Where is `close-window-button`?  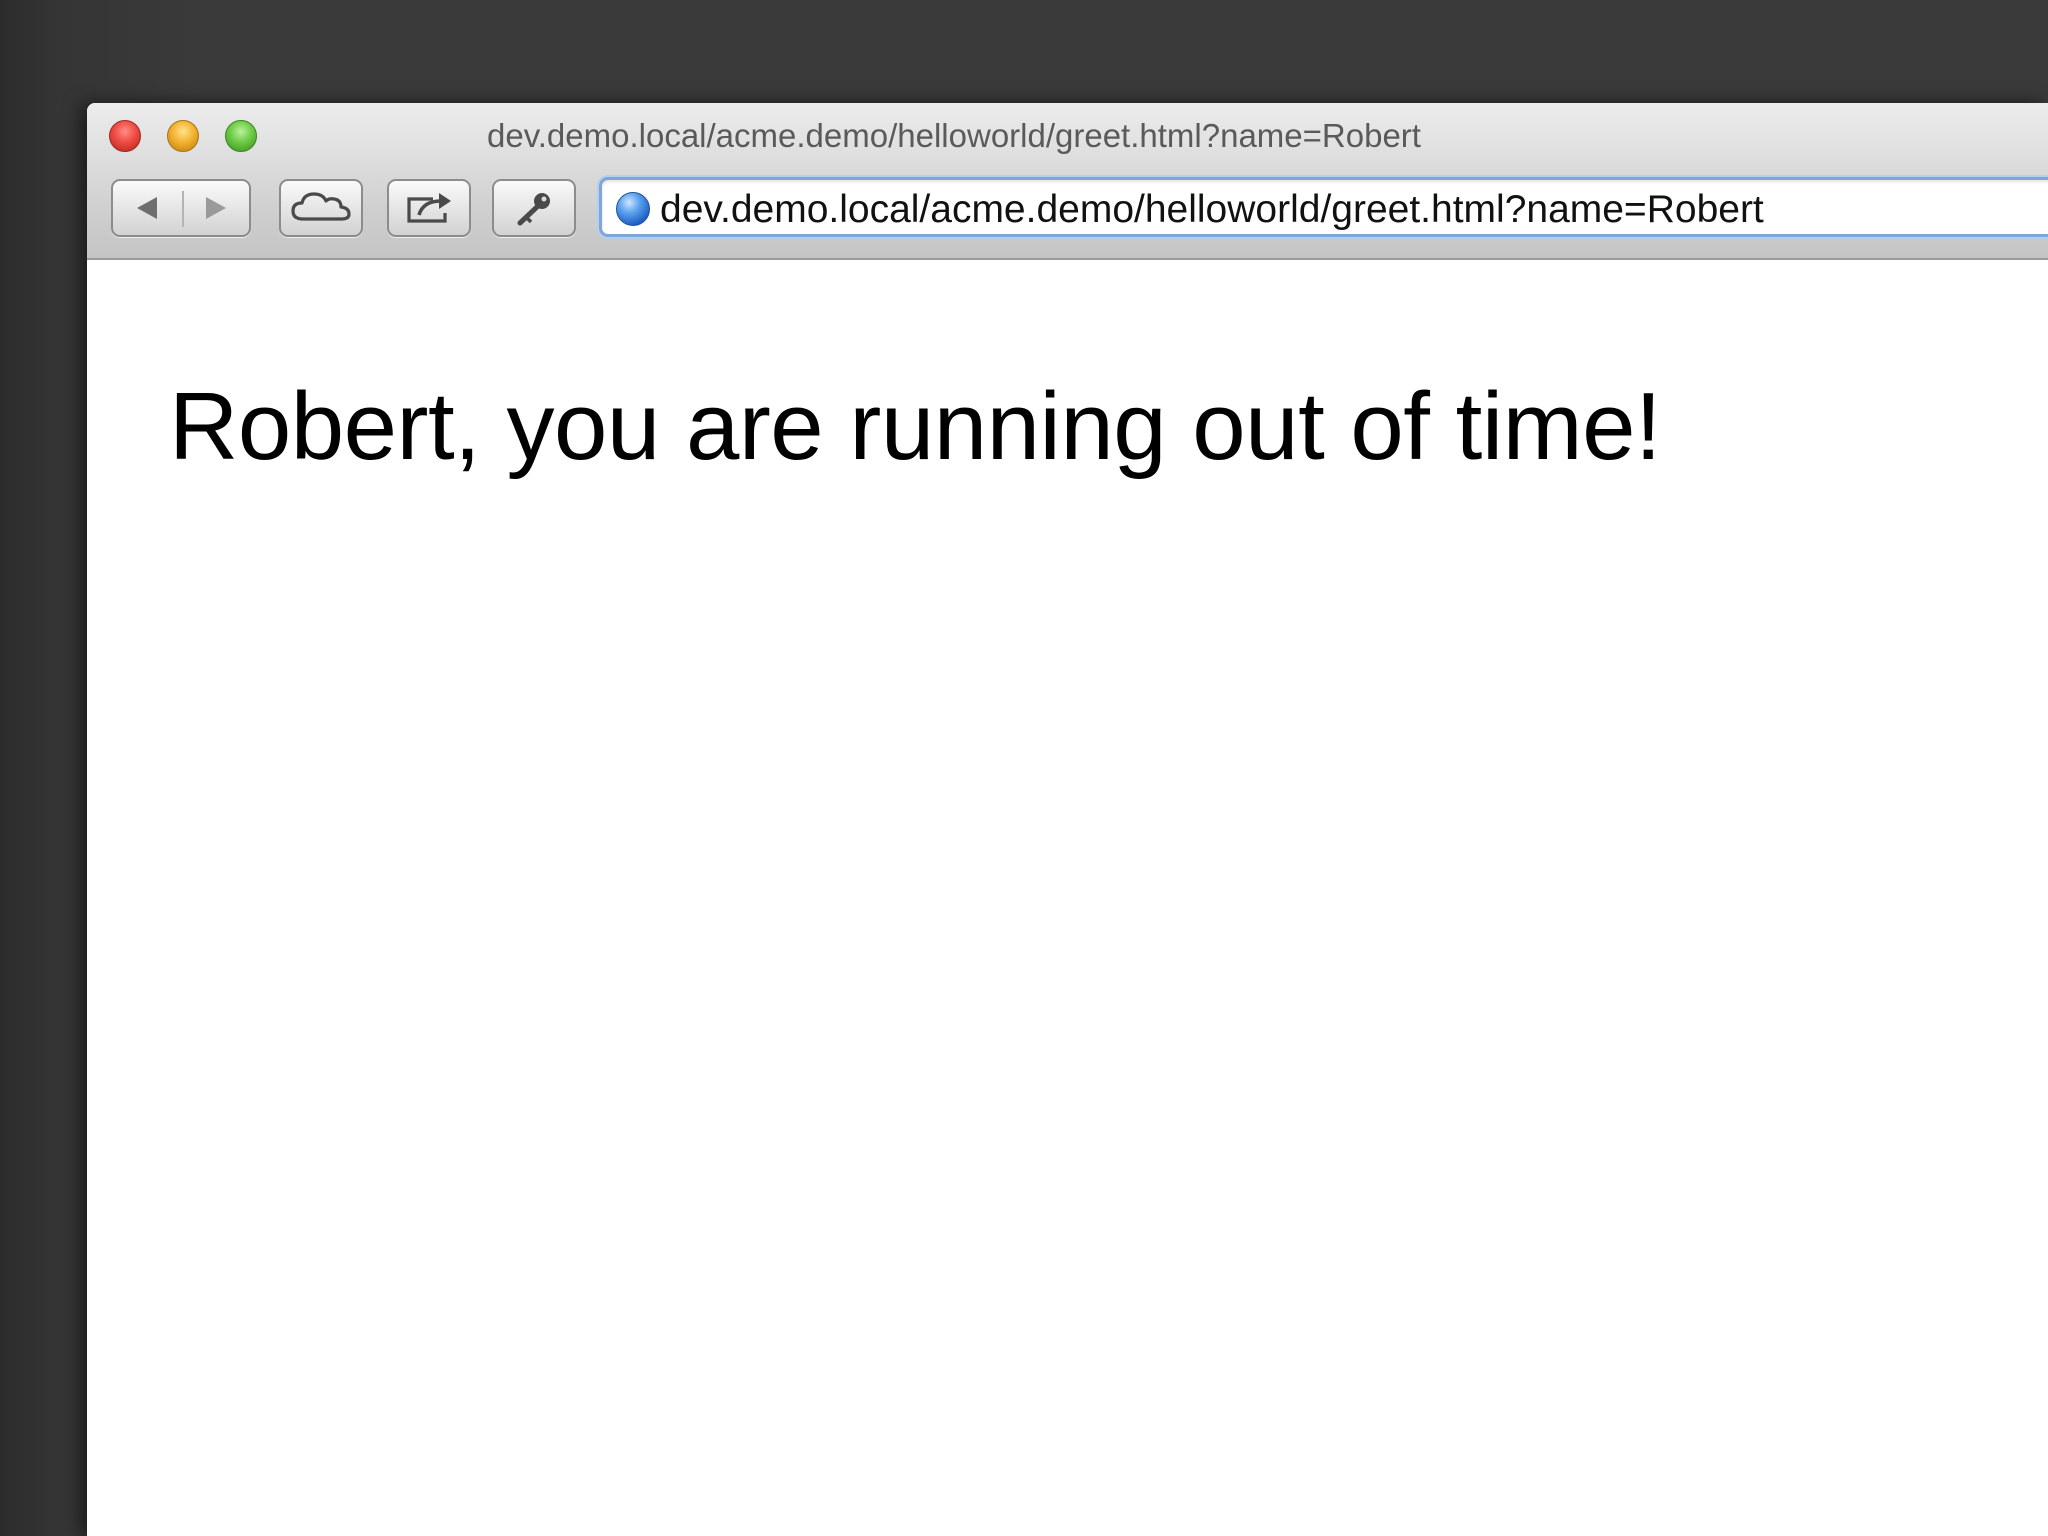 close-window-button is located at coordinates (125, 136).